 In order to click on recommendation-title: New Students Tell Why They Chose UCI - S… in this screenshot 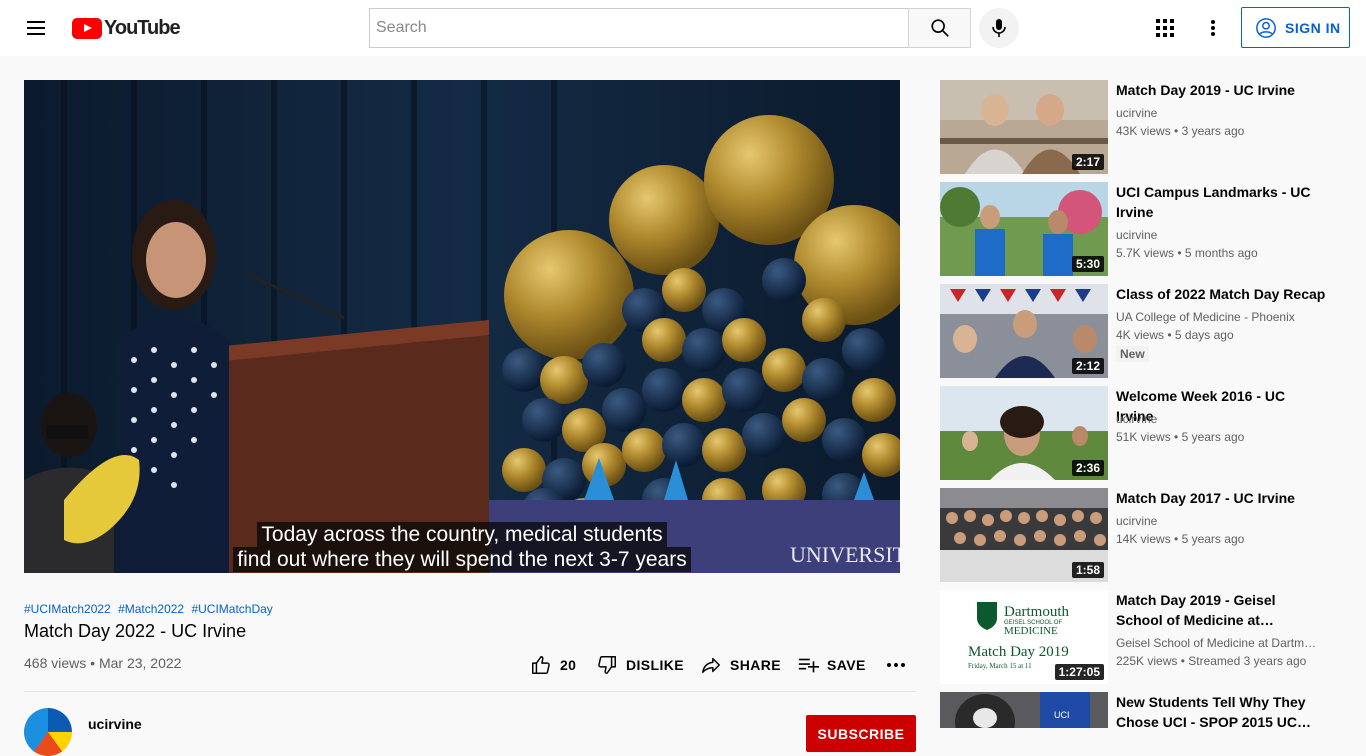, I will do `click(1221, 712)`.